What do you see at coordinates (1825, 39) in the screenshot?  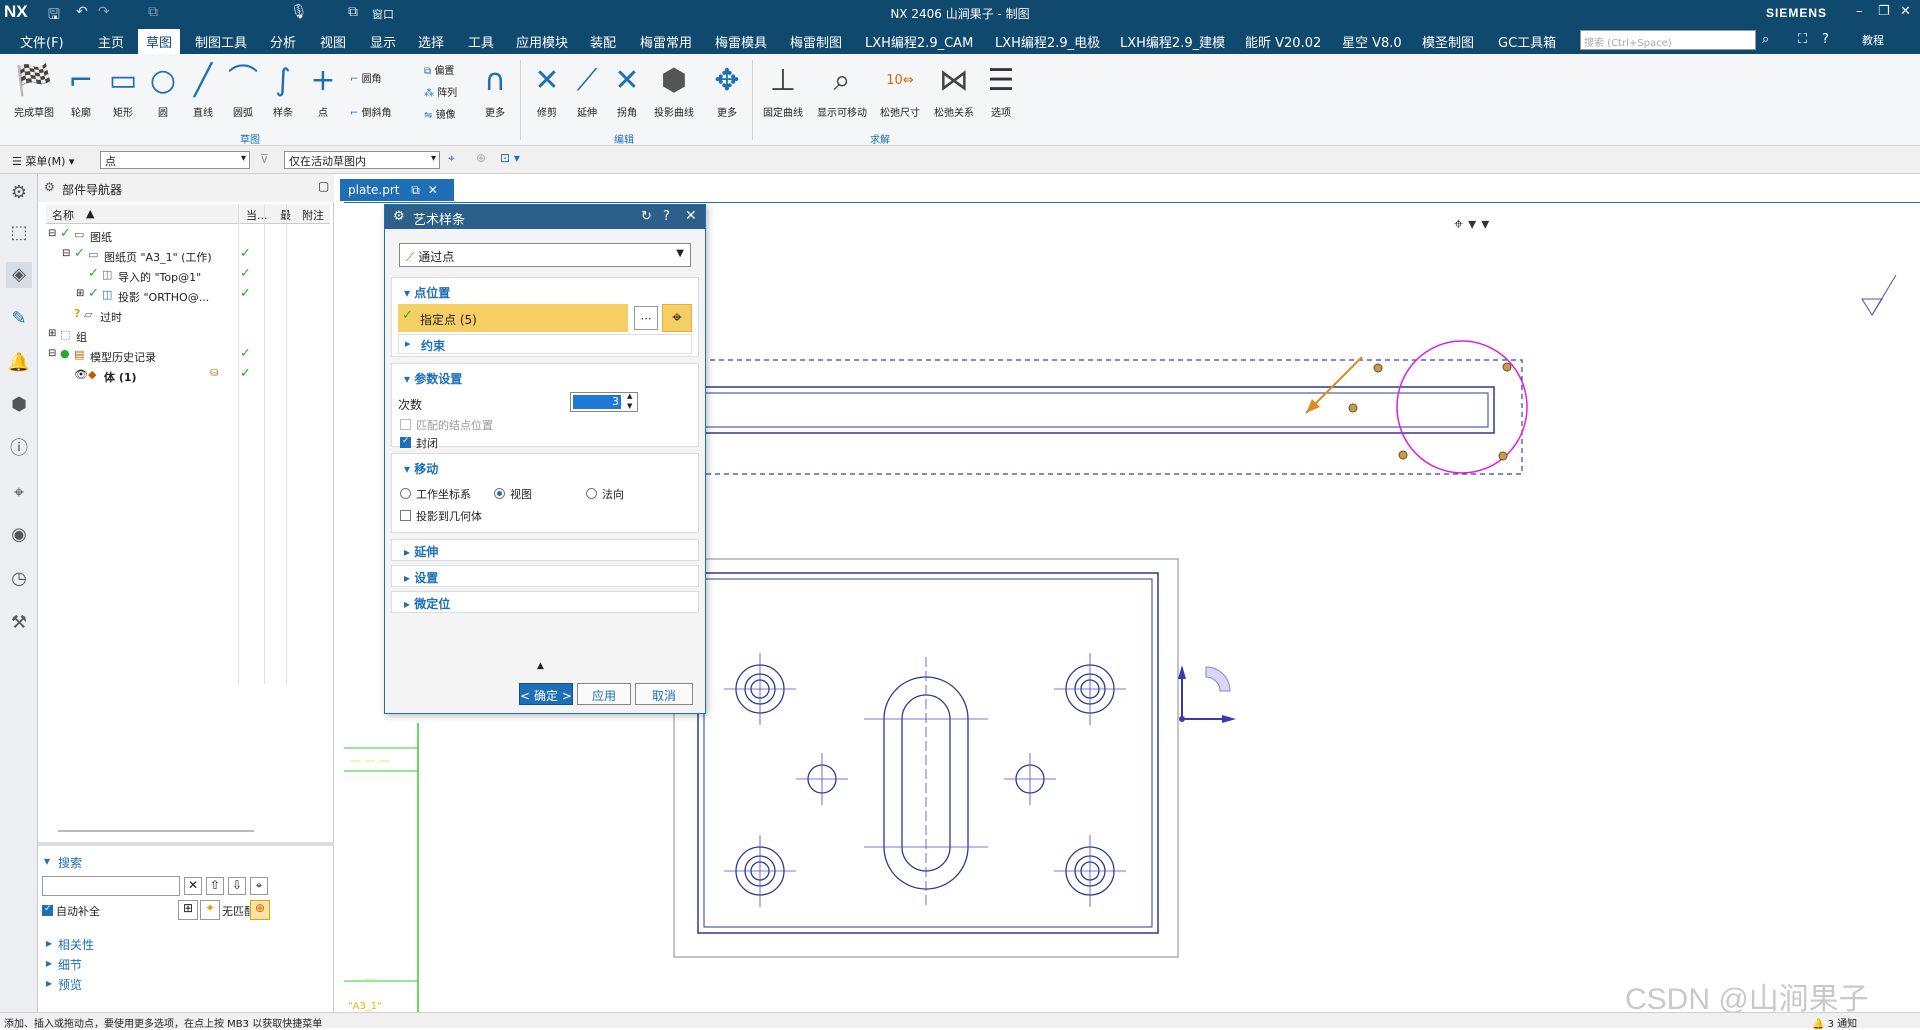 I see `help-icon: ?` at bounding box center [1825, 39].